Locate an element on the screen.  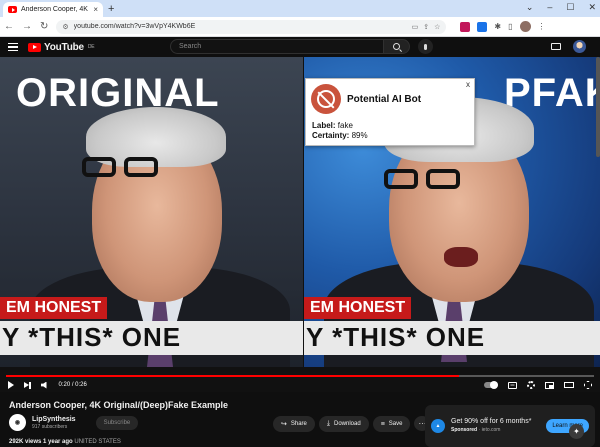
popup-title: Potential AI Bot is located at coordinates (384, 99).